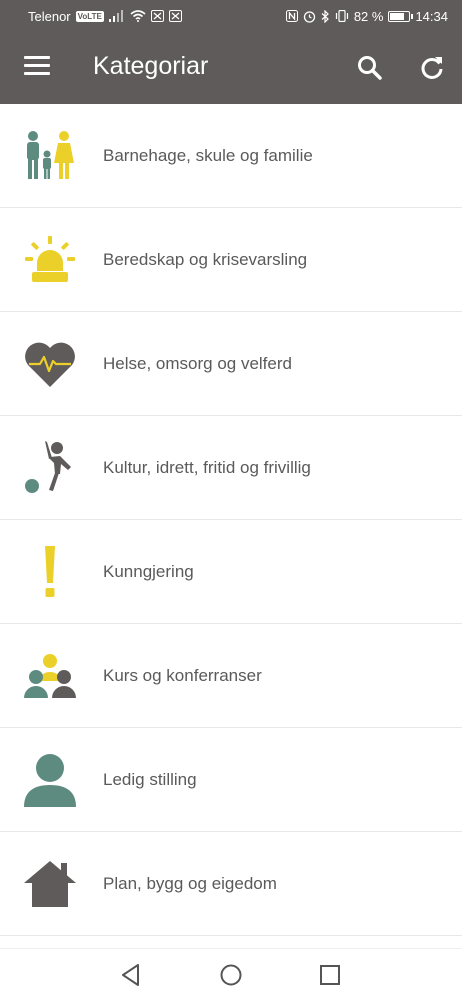  I want to click on signal-icon, so click(116, 16).